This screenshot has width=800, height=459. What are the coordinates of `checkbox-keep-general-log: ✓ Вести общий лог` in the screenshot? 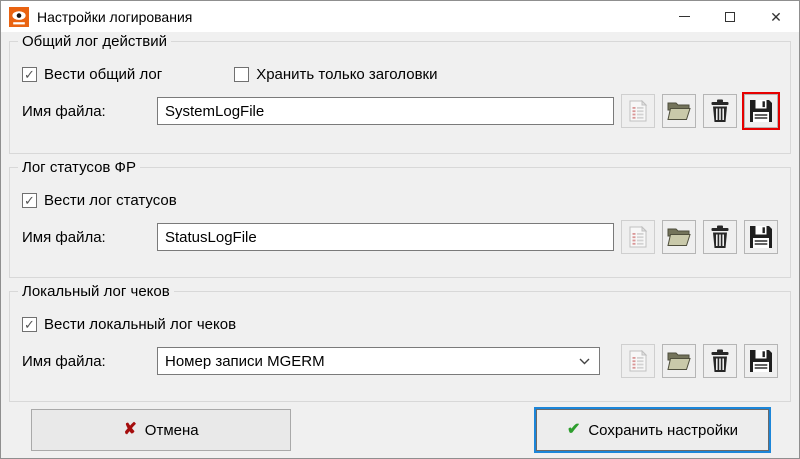 It's located at (92, 74).